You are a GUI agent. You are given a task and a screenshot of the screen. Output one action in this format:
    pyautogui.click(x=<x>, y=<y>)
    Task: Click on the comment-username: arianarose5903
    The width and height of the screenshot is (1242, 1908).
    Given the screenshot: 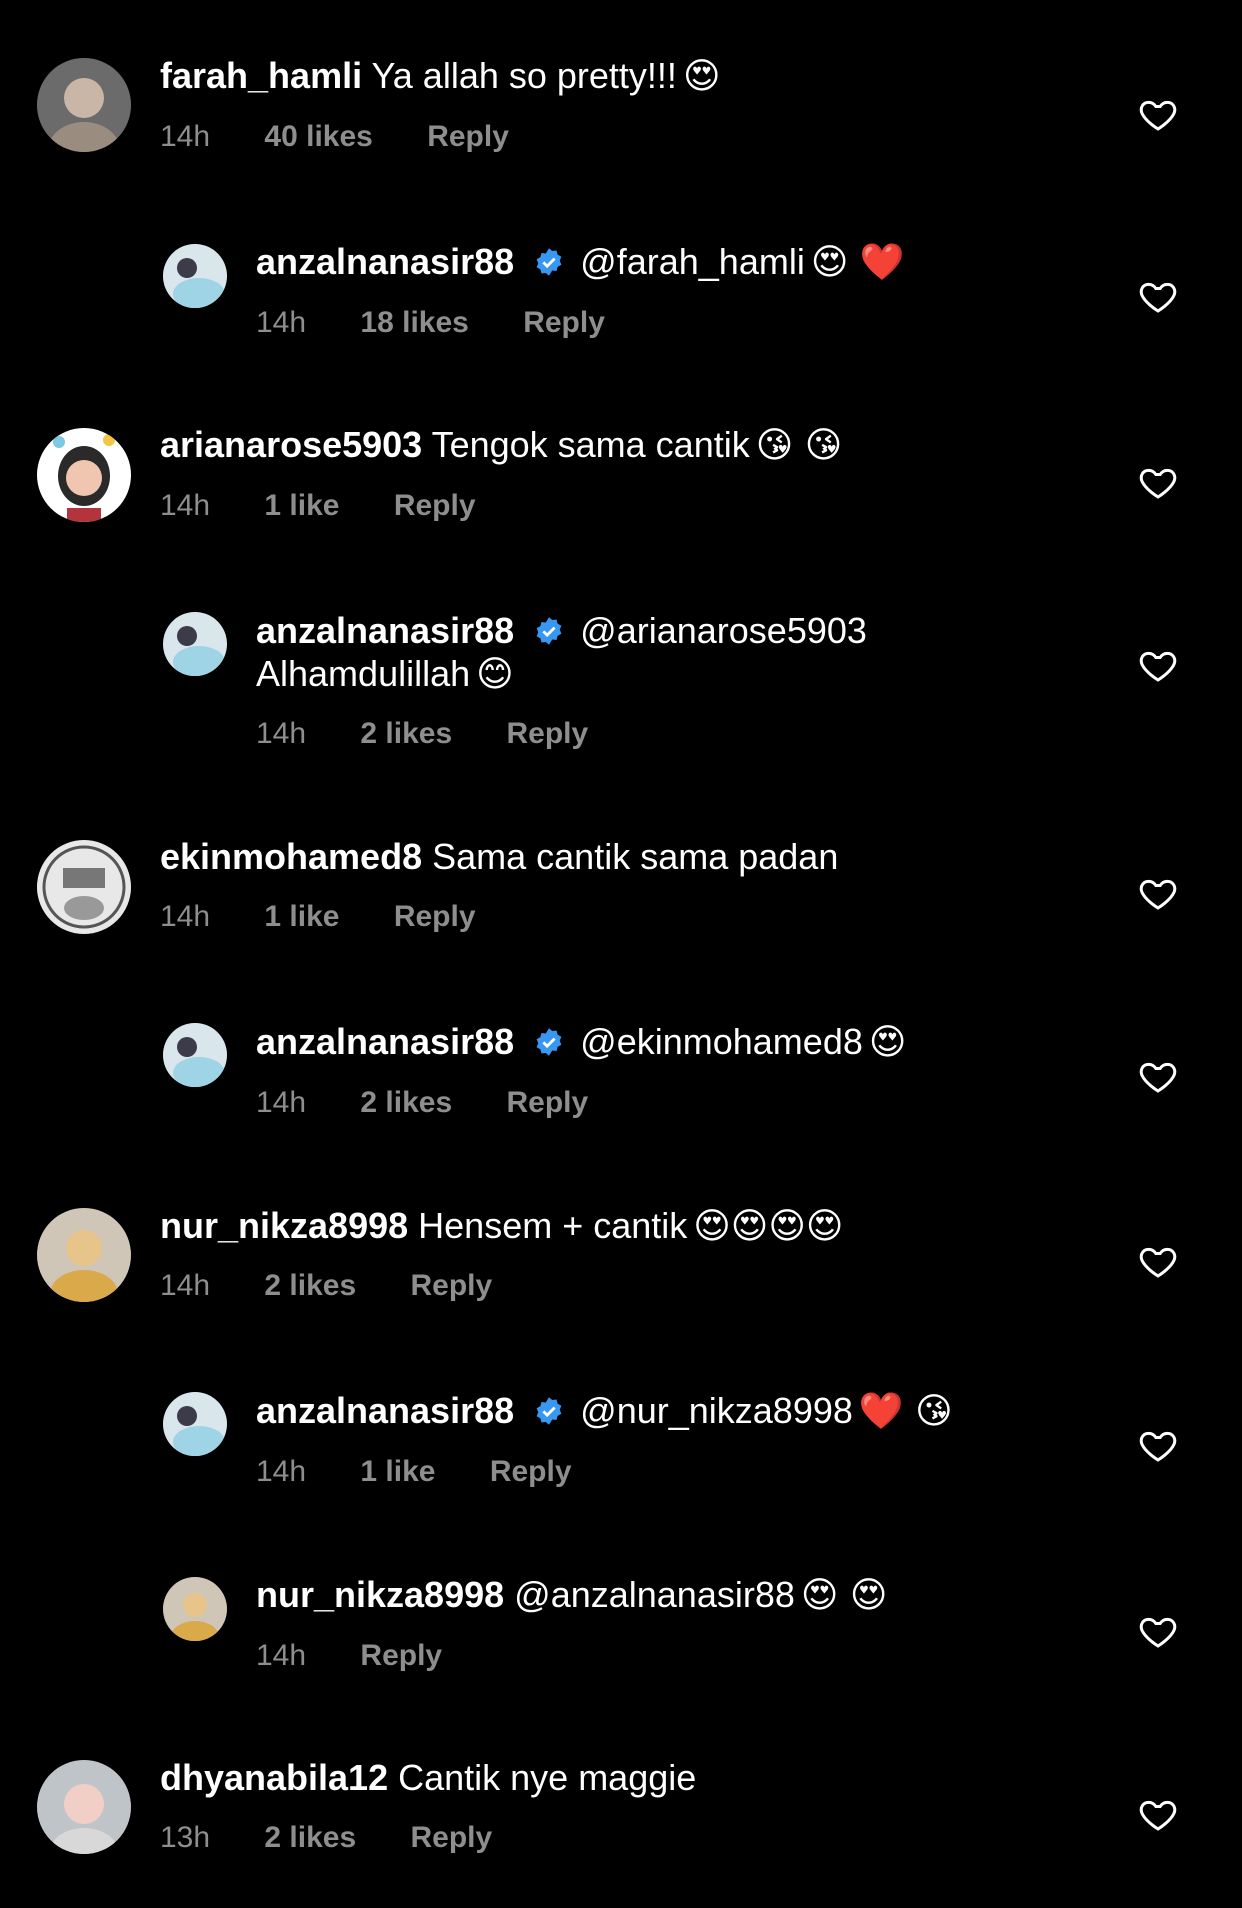 What is the action you would take?
    pyautogui.click(x=291, y=444)
    